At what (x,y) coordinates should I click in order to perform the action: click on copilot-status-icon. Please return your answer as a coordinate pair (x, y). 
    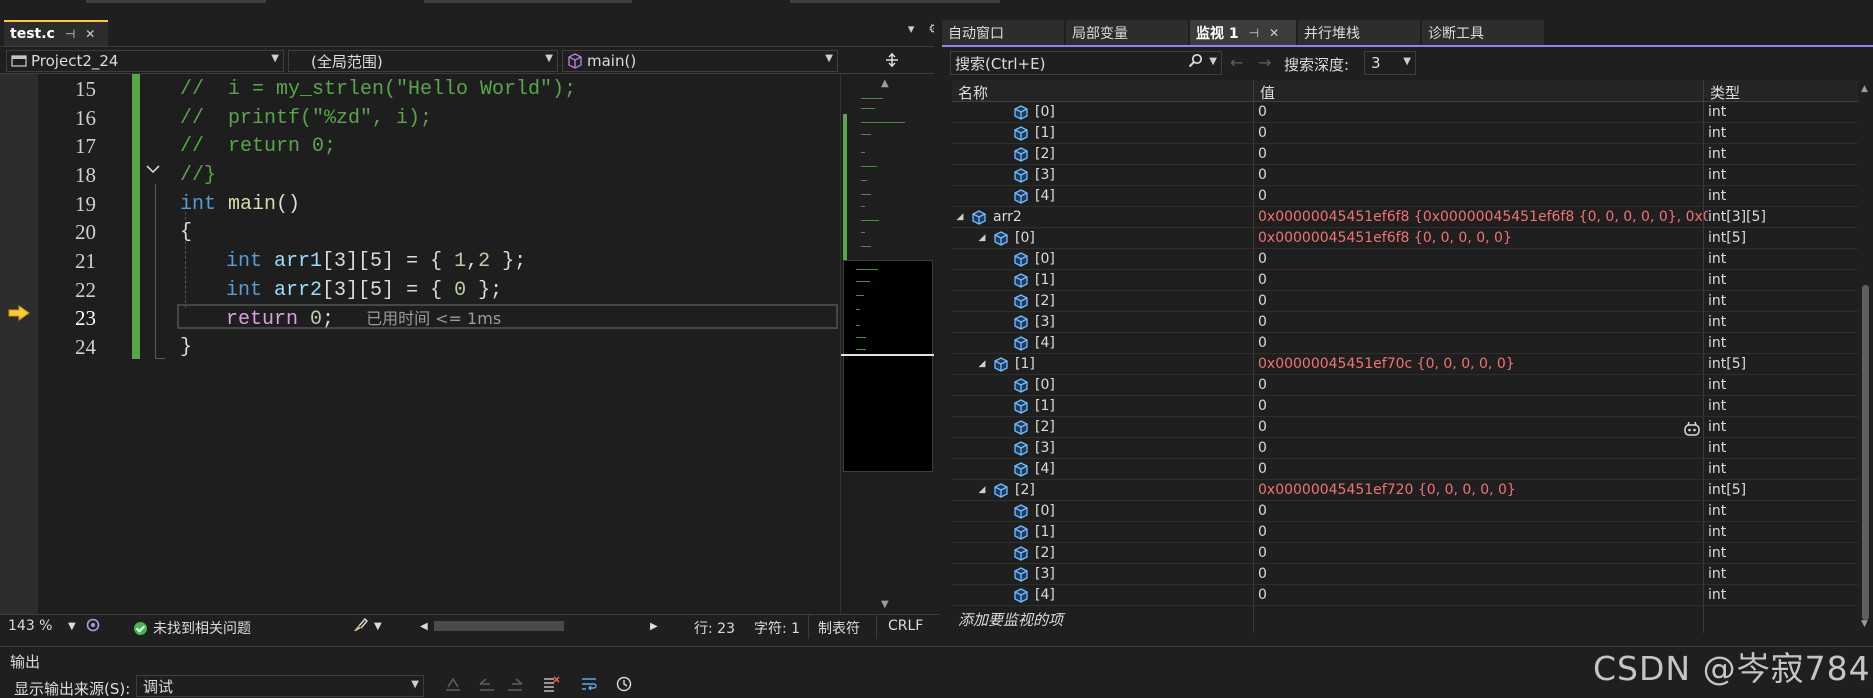
    Looking at the image, I should click on (93, 627).